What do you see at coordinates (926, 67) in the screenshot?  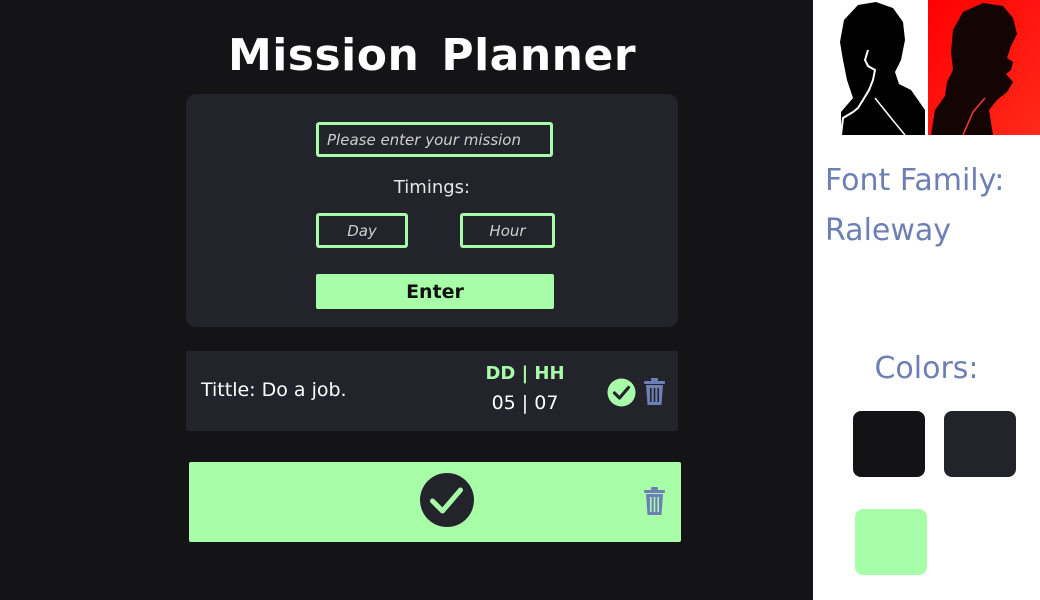 I see `portrait-silhouette-image` at bounding box center [926, 67].